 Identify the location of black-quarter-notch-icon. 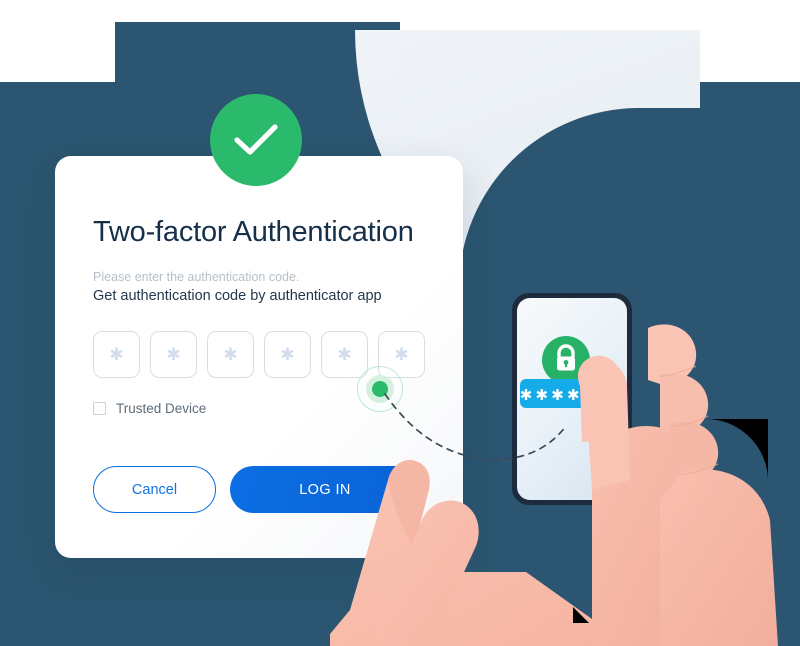
(737, 450).